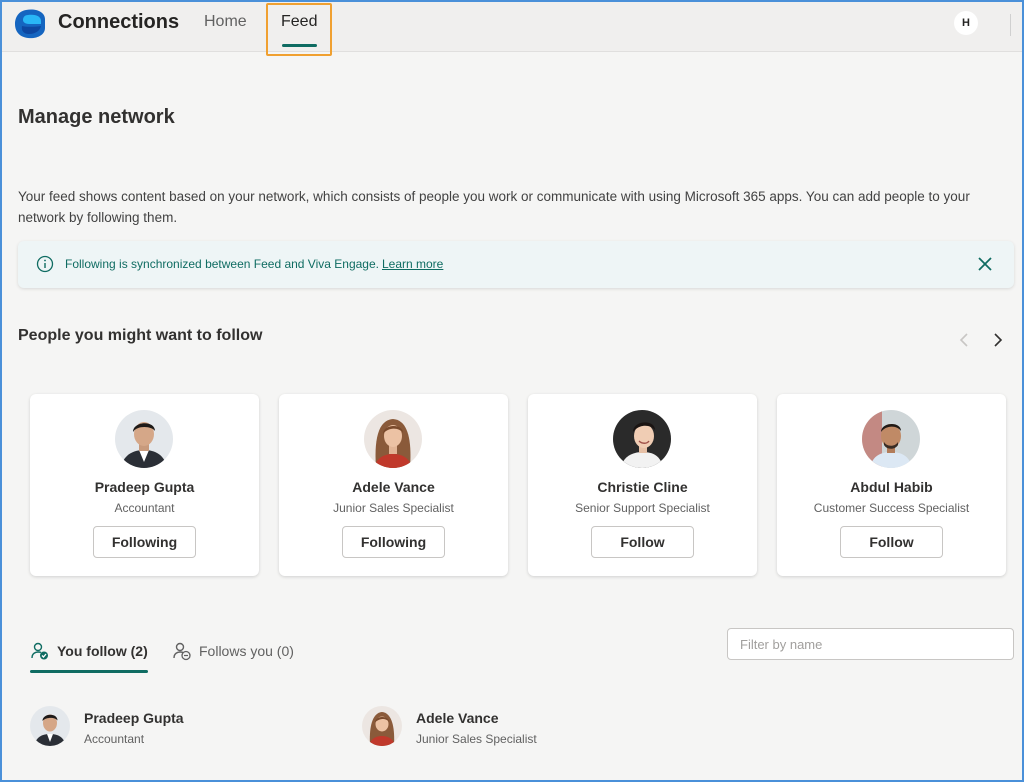 The height and width of the screenshot is (782, 1024). What do you see at coordinates (30, 24) in the screenshot?
I see `connections-logo-icon` at bounding box center [30, 24].